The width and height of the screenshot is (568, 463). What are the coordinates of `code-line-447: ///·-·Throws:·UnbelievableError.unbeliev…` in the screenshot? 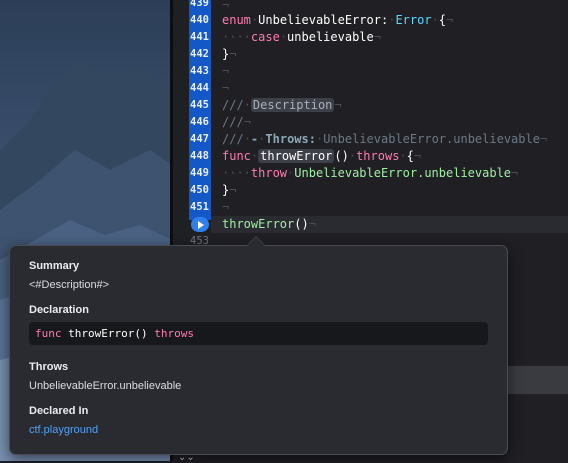 It's located at (385, 139).